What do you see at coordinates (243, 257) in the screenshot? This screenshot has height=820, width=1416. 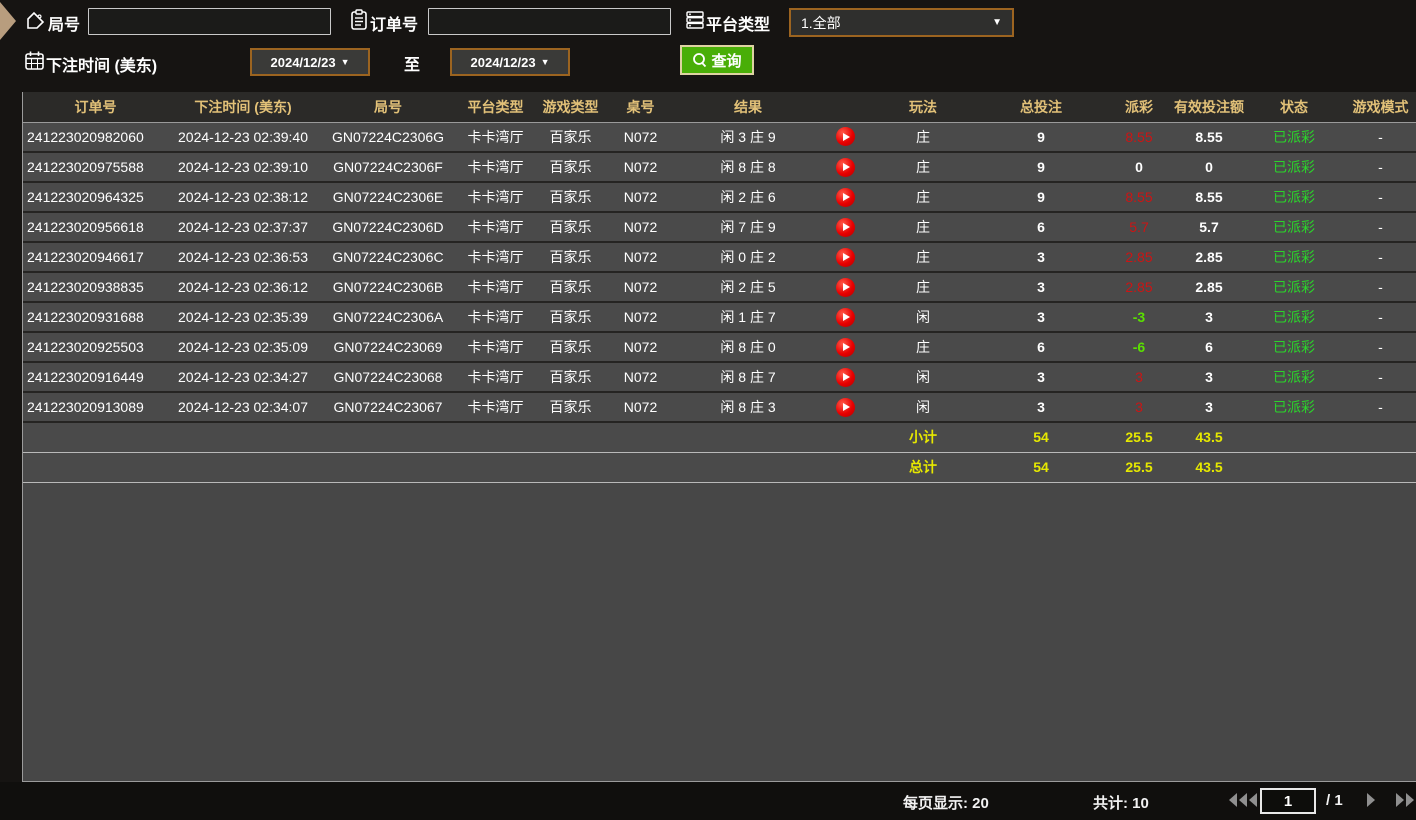 I see `cell-bet-time: 2024-12-23 02:36:53` at bounding box center [243, 257].